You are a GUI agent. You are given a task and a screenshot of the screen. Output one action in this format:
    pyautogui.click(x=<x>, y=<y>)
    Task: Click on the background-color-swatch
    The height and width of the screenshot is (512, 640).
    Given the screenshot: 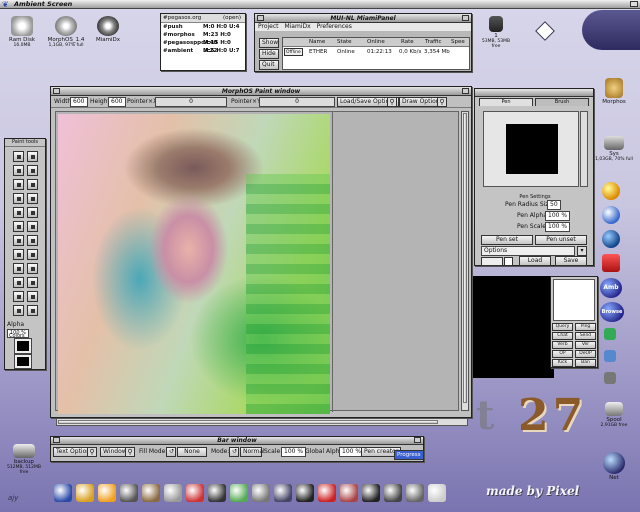 What is the action you would take?
    pyautogui.click(x=23, y=361)
    